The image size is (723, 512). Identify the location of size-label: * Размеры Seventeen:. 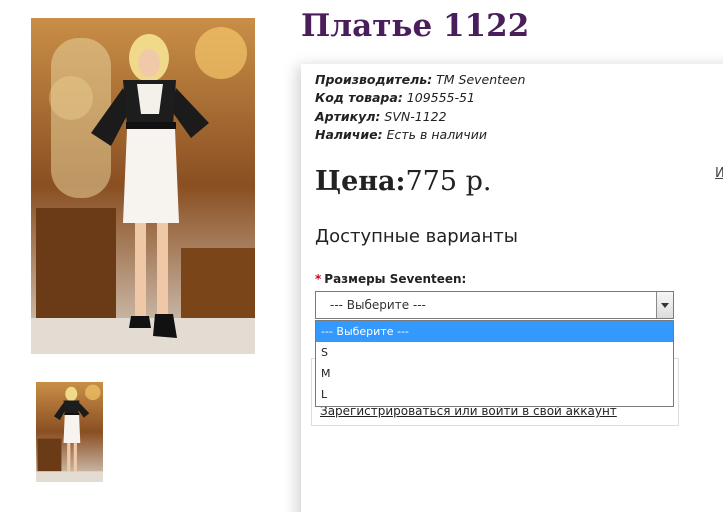
(390, 279).